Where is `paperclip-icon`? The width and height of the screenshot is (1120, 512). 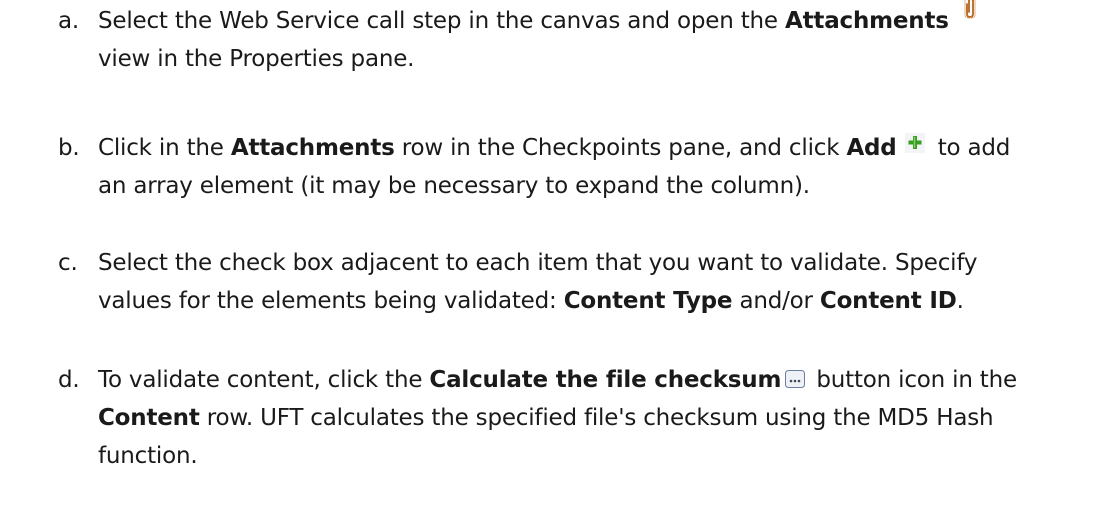
paperclip-icon is located at coordinates (970, 9).